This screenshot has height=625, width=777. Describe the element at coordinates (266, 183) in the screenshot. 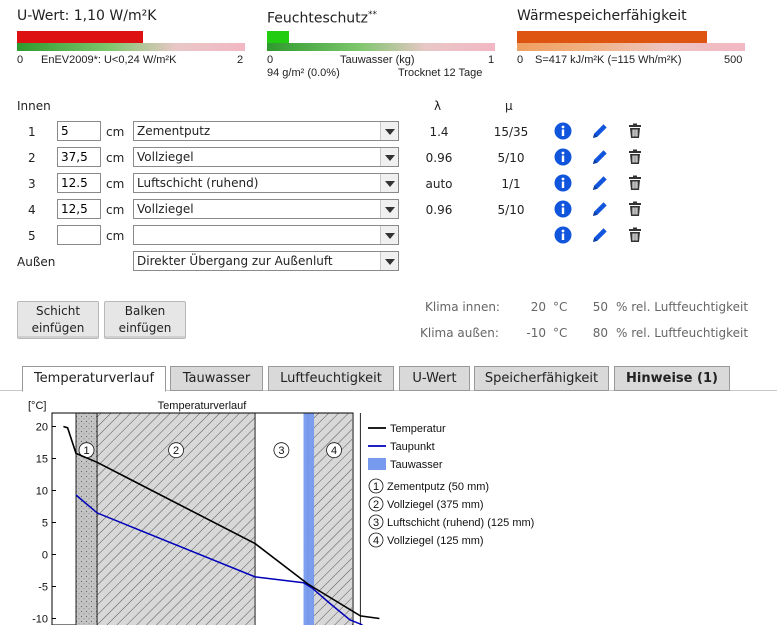

I see `layer-material-select: Luftschicht (ruhend)` at that location.